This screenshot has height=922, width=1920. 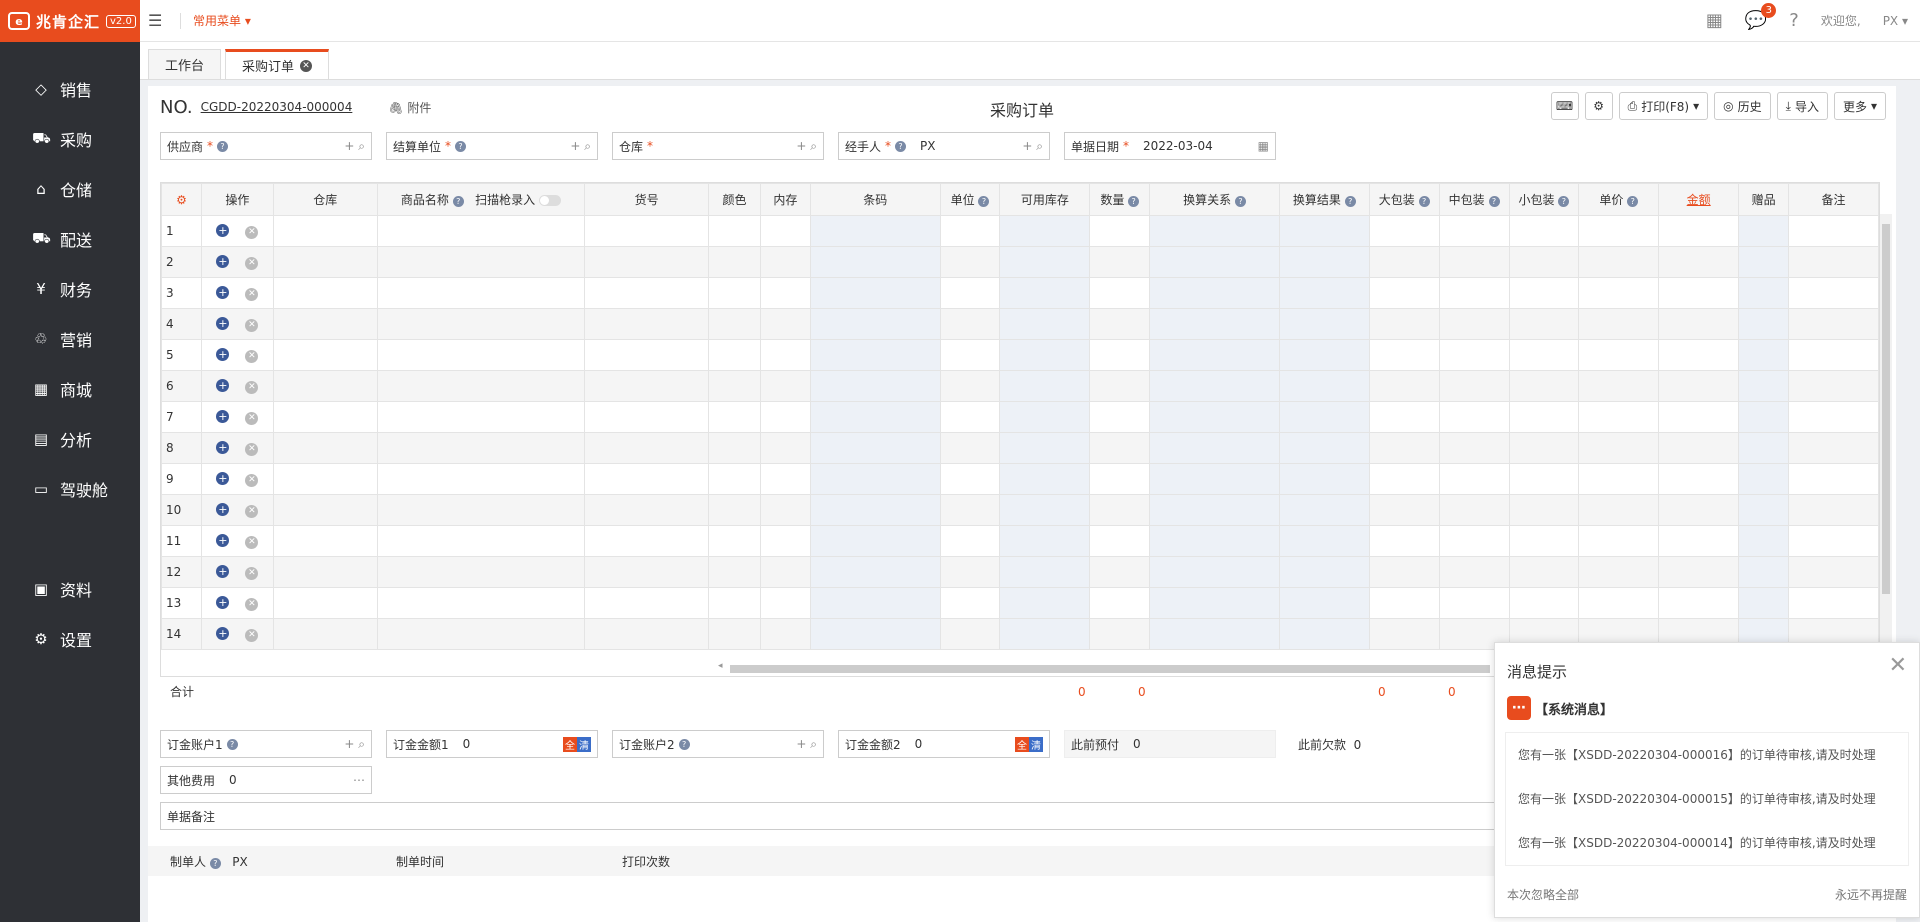 I want to click on table-row: 7 + ✕, so click(x=1020, y=417).